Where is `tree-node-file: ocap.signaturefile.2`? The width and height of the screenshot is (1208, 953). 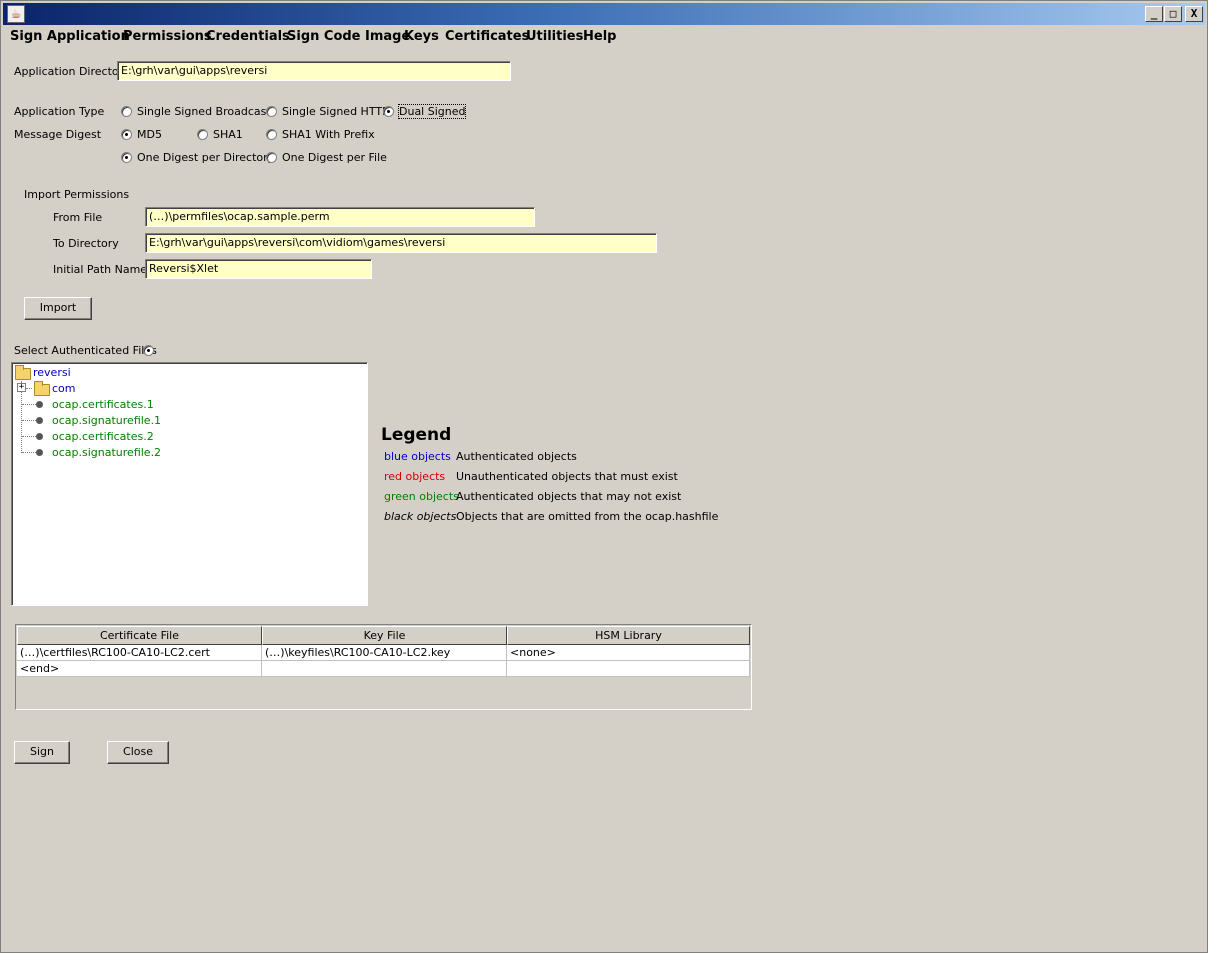
tree-node-file: ocap.signaturefile.2 is located at coordinates (106, 452).